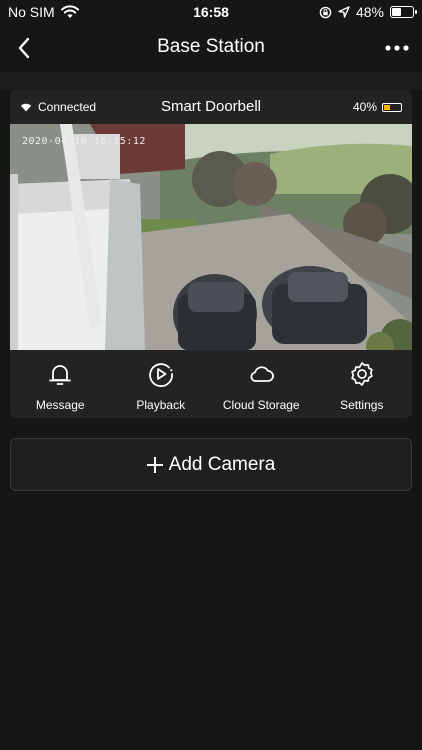  What do you see at coordinates (160, 375) in the screenshot?
I see `playback-icon` at bounding box center [160, 375].